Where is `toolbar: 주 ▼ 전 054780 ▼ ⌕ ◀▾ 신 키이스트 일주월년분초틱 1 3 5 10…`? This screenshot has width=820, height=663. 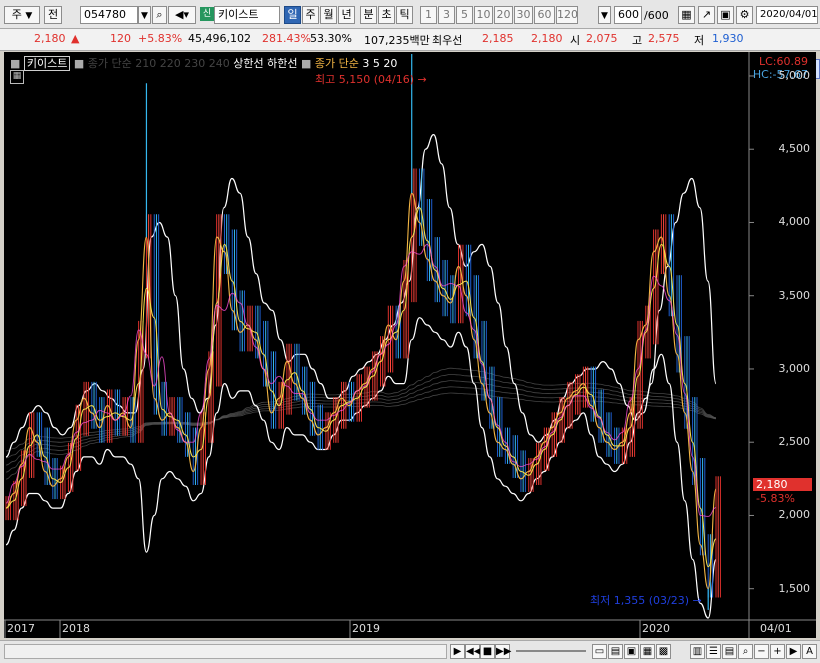 toolbar: 주 ▼ 전 054780 ▼ ⌕ ◀▾ 신 키이스트 일주월년분초틱 1 3 5 10… is located at coordinates (410, 14).